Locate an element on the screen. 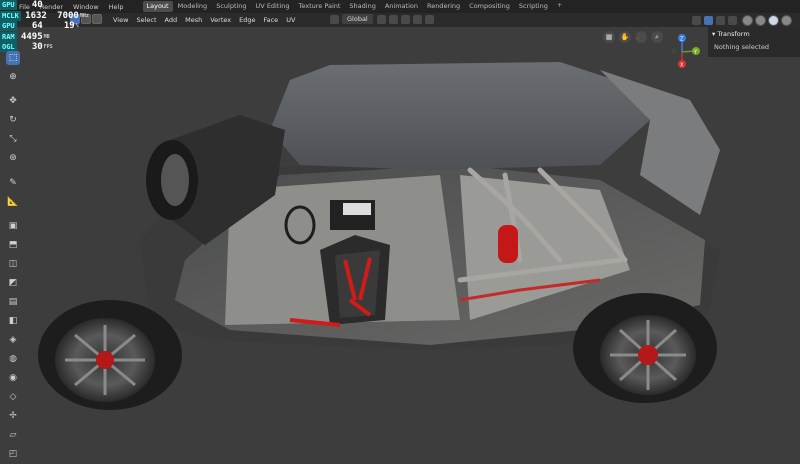 This screenshot has height=464, width=800. tab-compositing: Compositing is located at coordinates (489, 6).